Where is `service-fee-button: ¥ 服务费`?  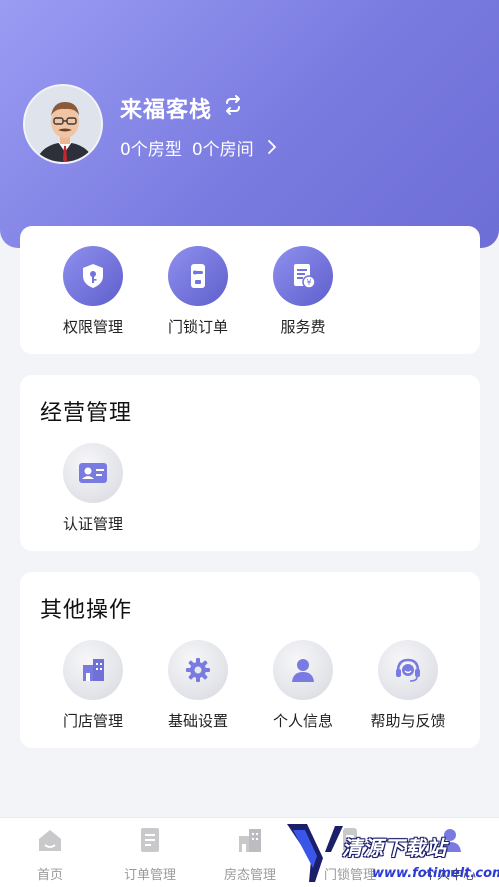 service-fee-button: ¥ 服务费 is located at coordinates (303, 291).